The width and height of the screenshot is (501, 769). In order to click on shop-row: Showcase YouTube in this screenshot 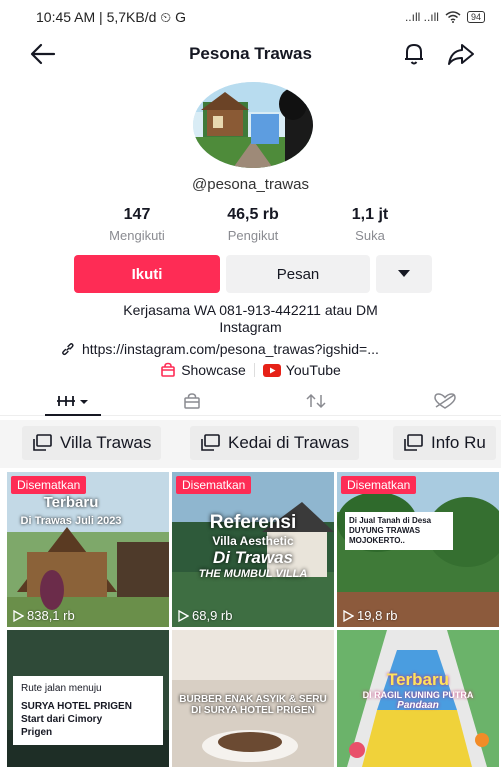, I will do `click(250, 370)`.